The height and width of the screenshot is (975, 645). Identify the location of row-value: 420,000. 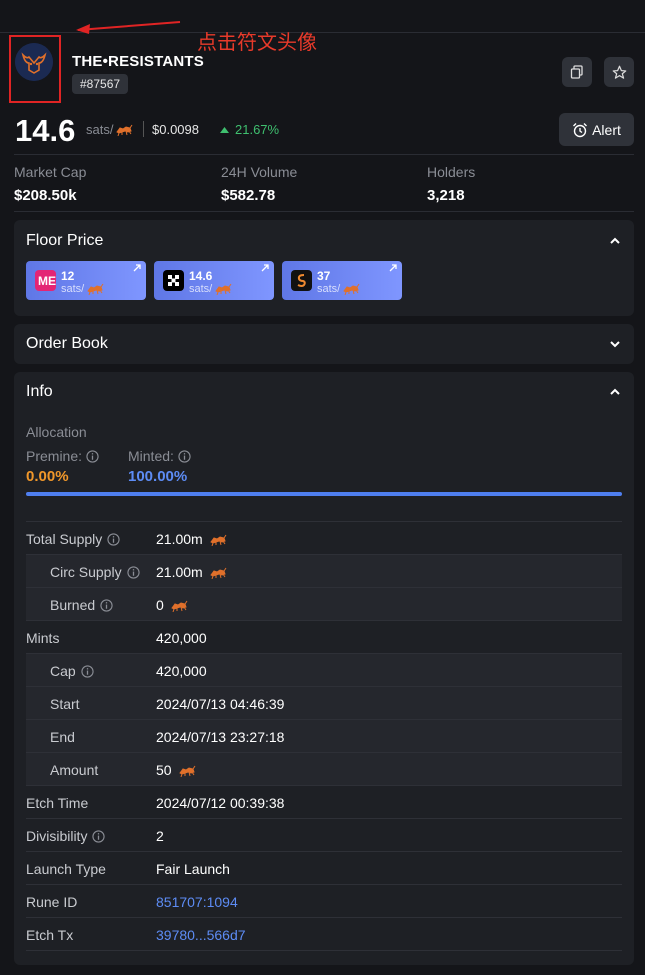
(181, 671).